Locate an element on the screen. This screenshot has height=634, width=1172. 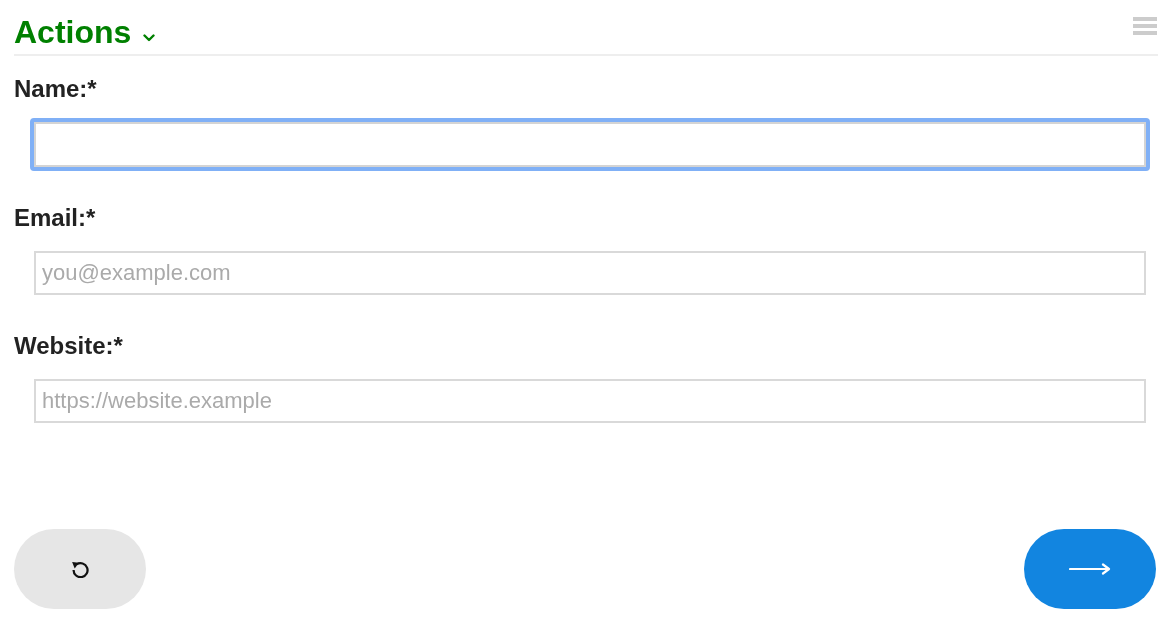
field-label: Name:* is located at coordinates (55, 89).